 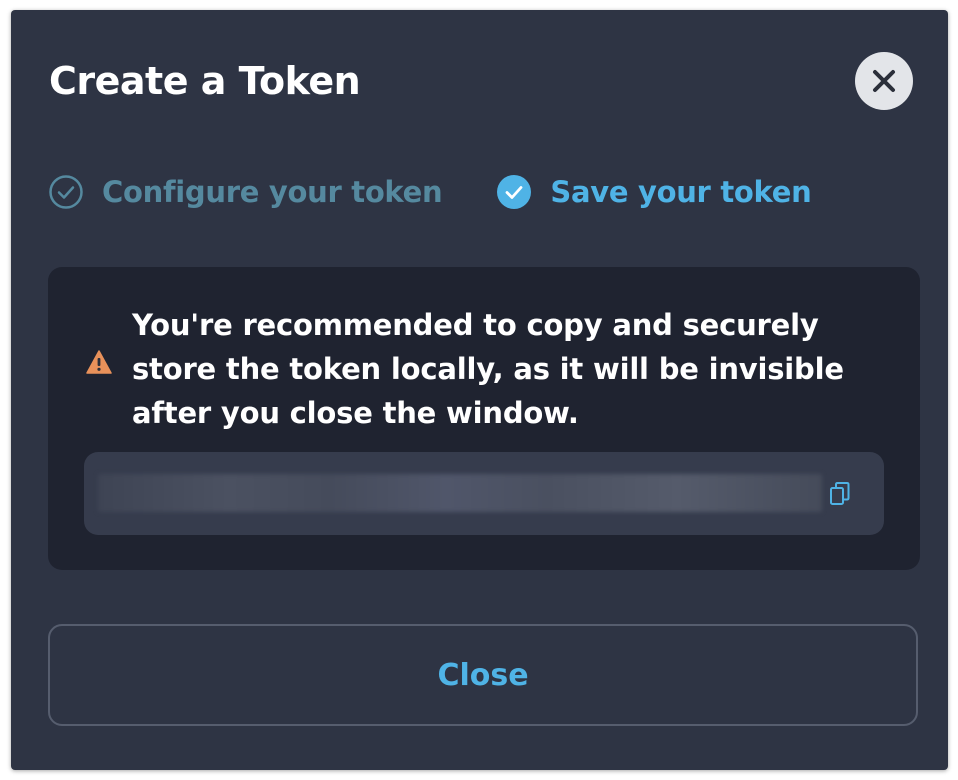 I want to click on warning-icon, so click(x=99, y=362).